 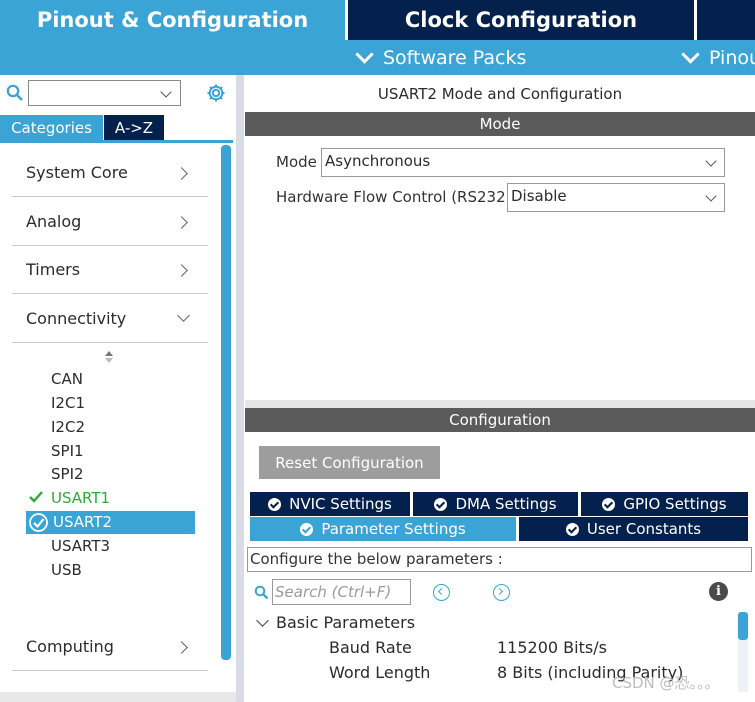 I want to click on periph-usart1: USART1, so click(x=80, y=498).